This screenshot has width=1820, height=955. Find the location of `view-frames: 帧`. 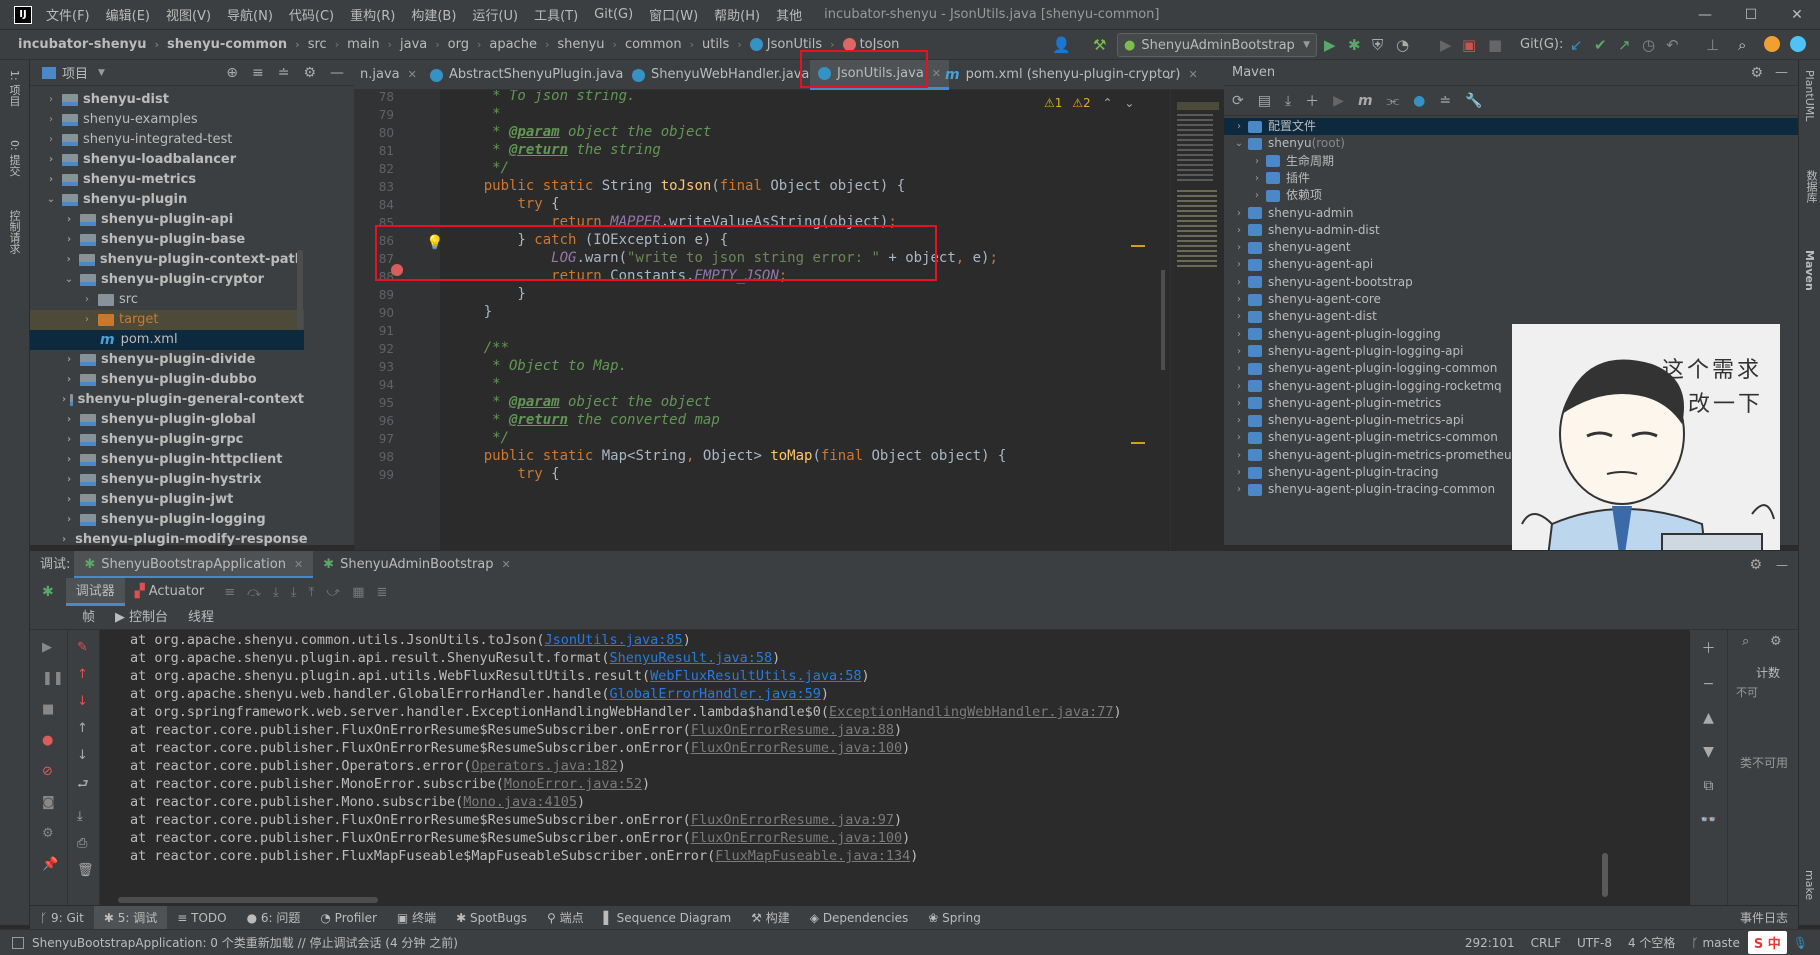

view-frames: 帧 is located at coordinates (88, 618).